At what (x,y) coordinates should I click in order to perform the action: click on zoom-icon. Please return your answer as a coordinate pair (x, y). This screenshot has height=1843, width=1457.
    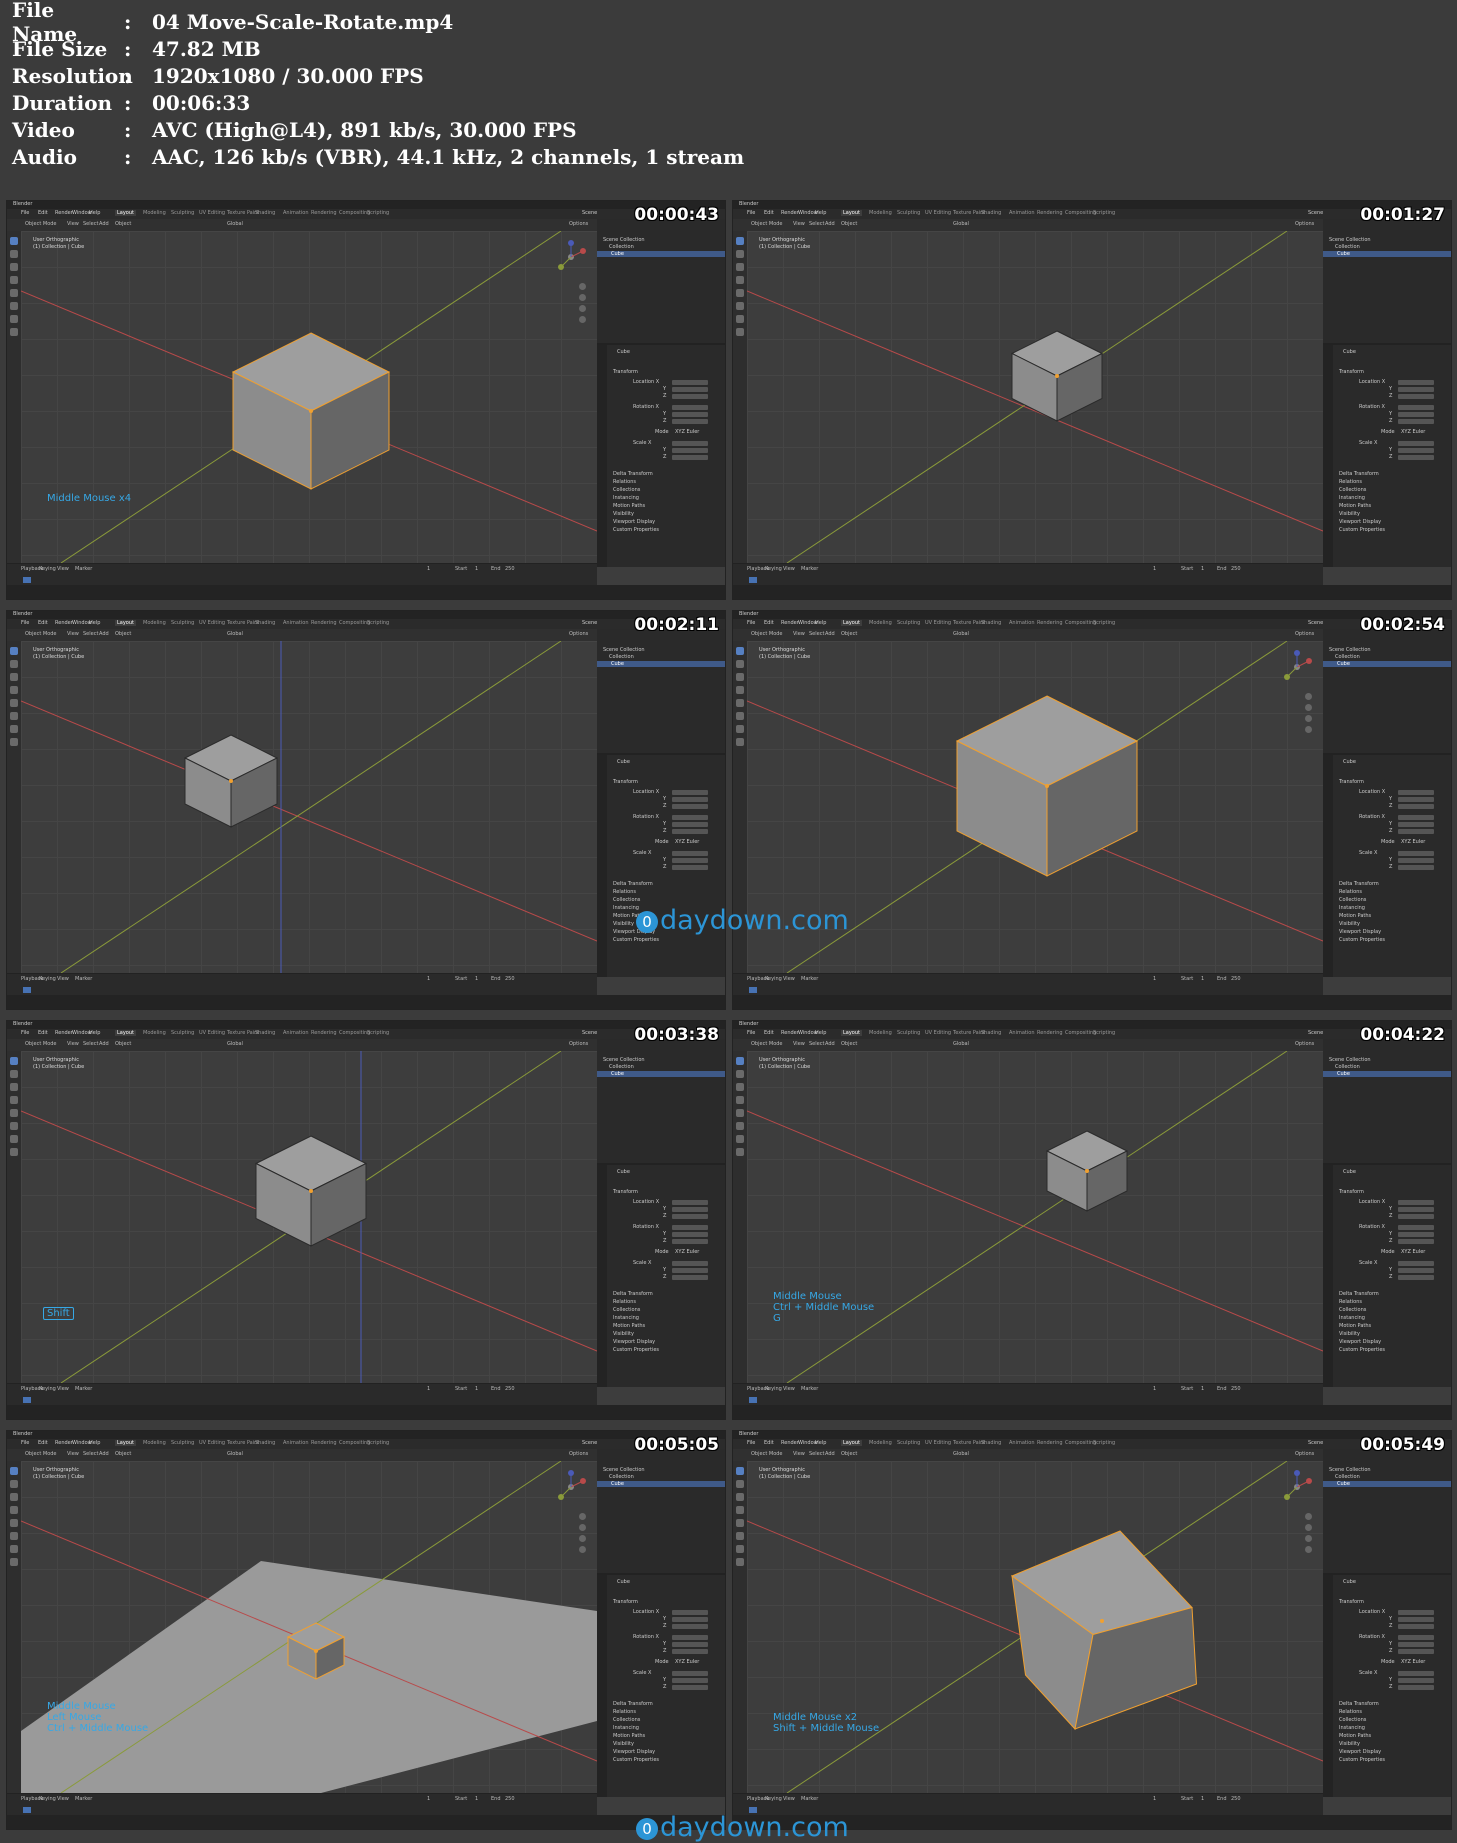
    Looking at the image, I should click on (1308, 696).